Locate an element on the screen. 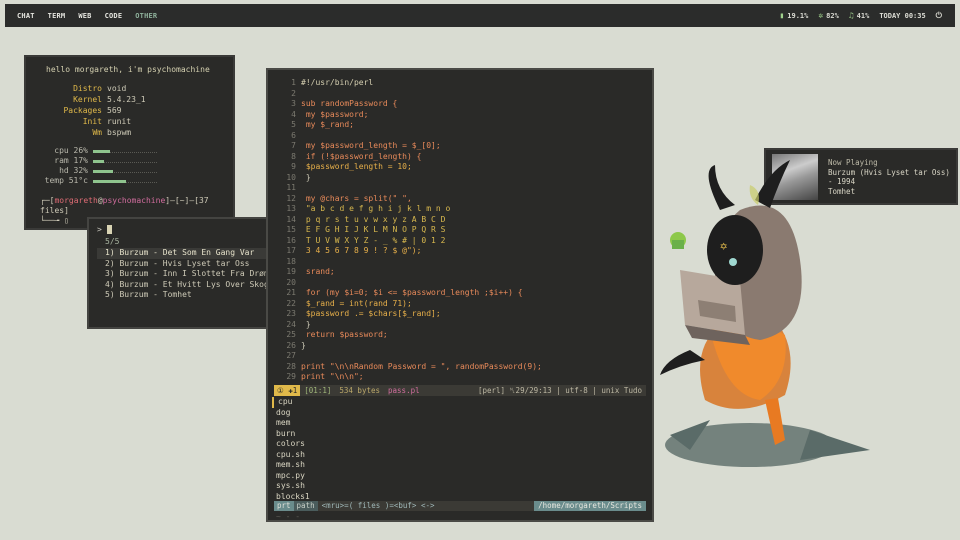 The image size is (960, 540). code-text: my $_rand; is located at coordinates (327, 124).